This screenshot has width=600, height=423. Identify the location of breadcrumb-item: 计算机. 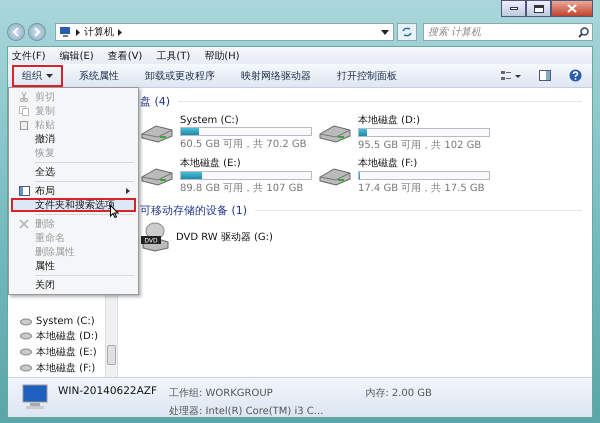
(99, 32).